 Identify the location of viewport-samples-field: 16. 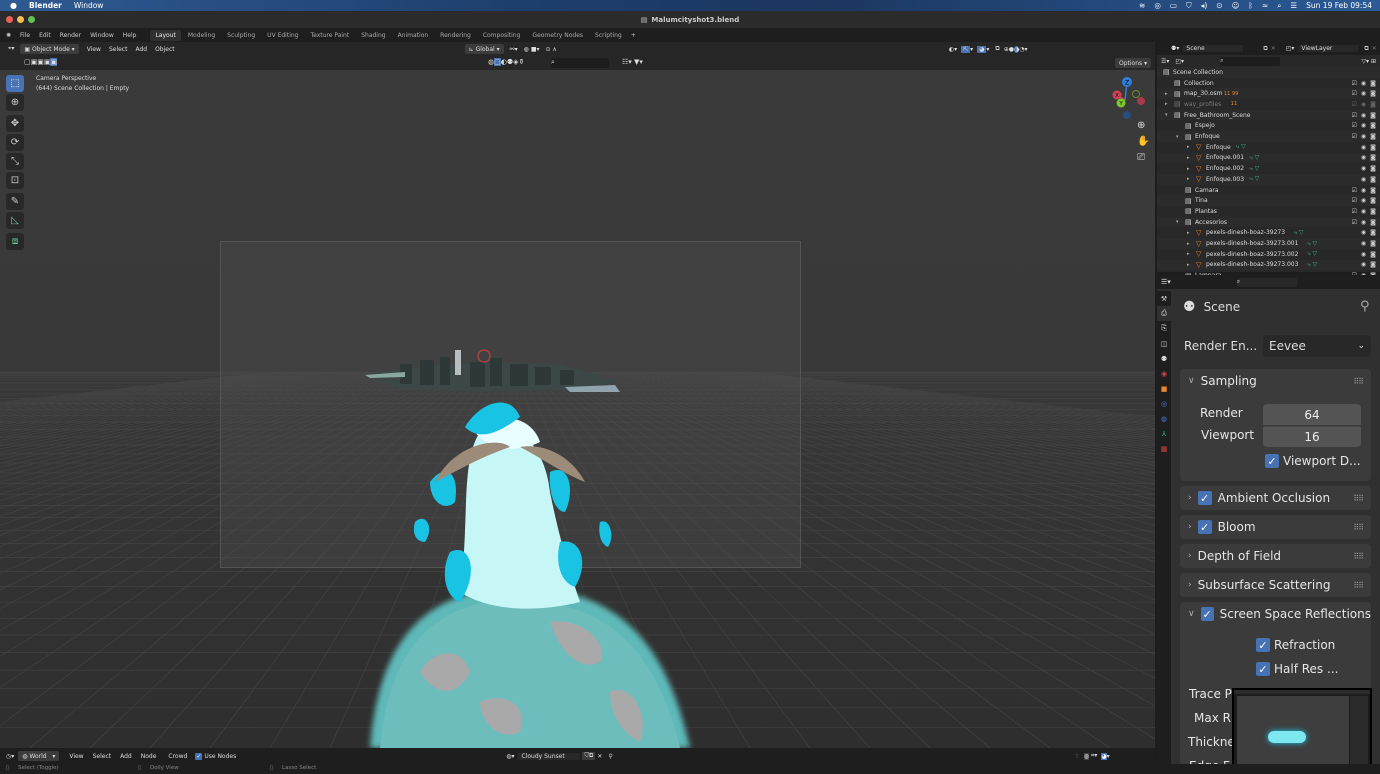
(1312, 436).